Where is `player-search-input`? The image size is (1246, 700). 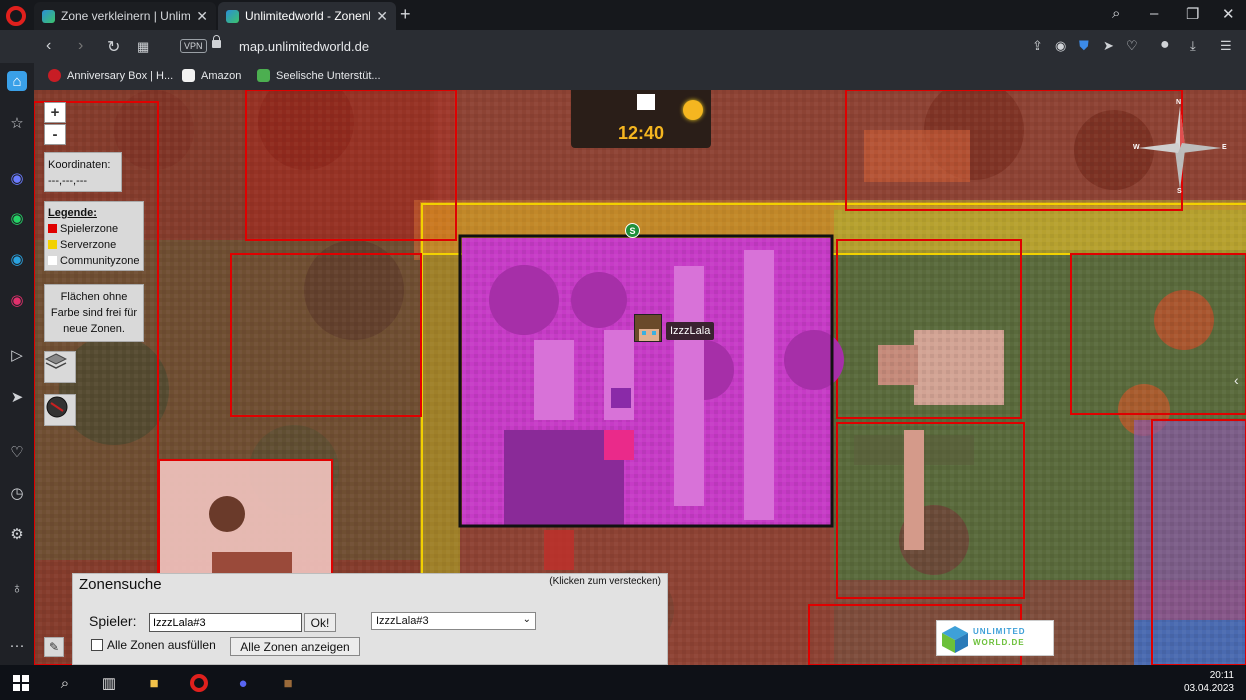 player-search-input is located at coordinates (225, 622).